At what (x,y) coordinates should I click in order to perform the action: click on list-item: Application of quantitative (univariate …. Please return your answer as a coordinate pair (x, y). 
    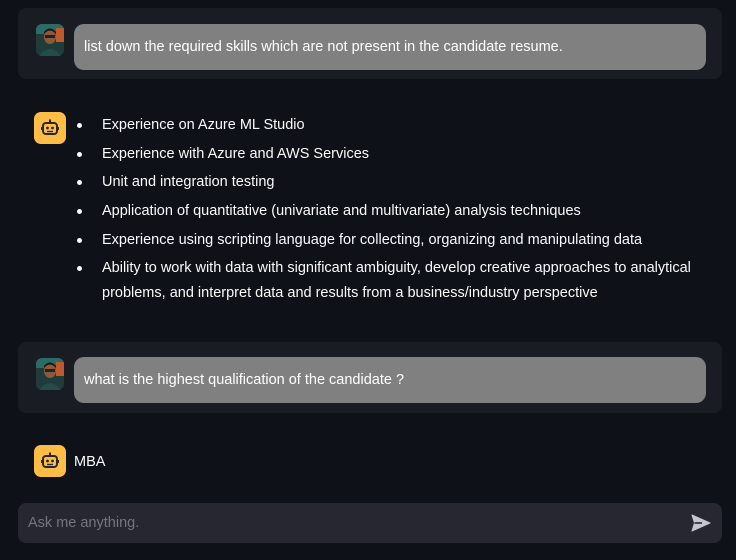
    Looking at the image, I should click on (389, 211).